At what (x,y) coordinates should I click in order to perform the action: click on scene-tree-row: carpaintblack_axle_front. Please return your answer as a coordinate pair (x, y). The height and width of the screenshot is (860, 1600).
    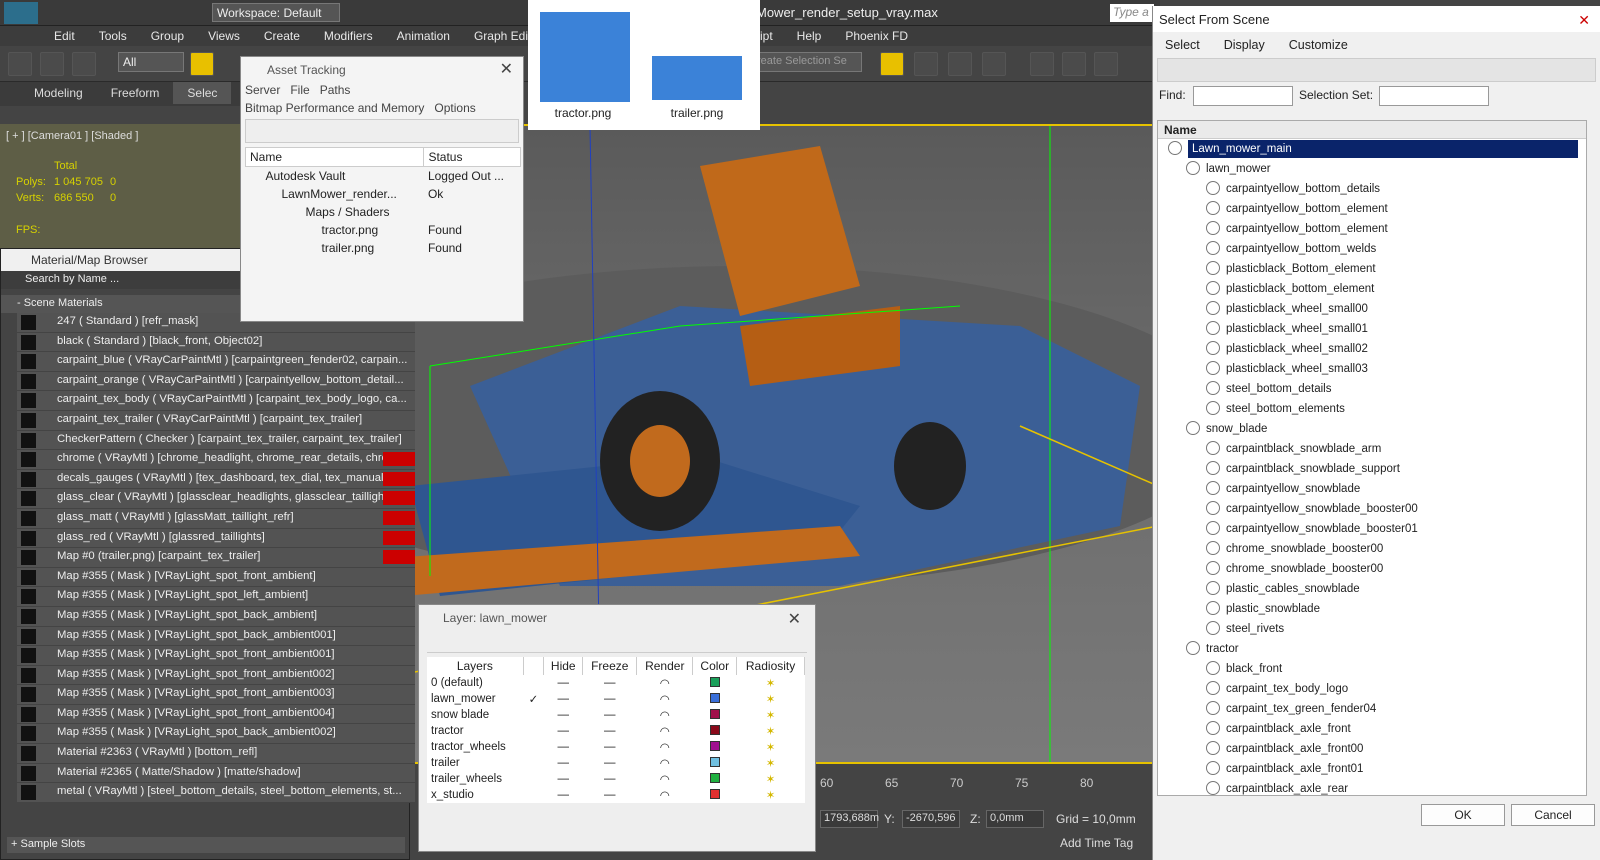
    Looking at the image, I should click on (1372, 729).